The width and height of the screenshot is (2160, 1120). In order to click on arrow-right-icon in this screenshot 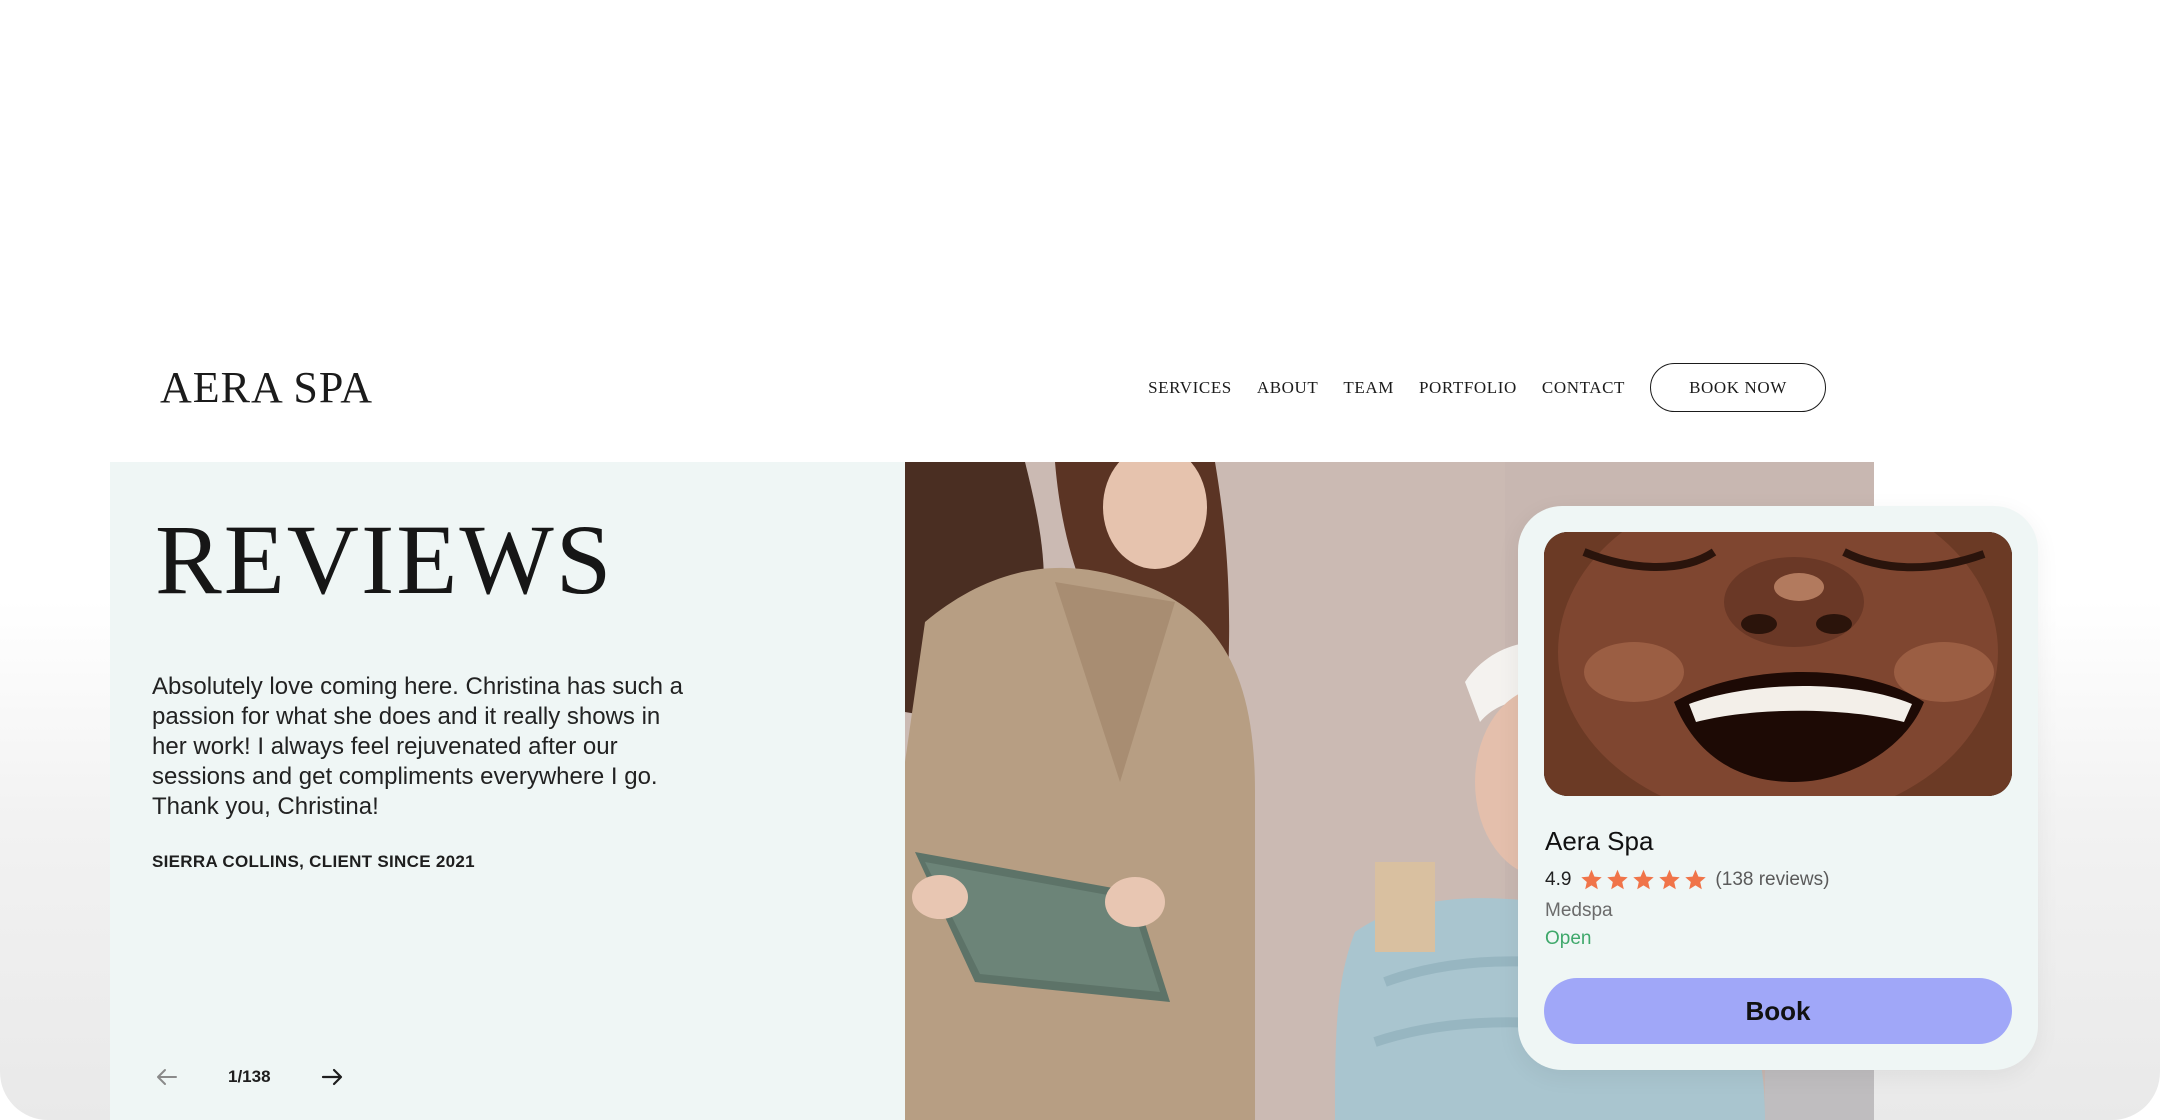, I will do `click(332, 1077)`.